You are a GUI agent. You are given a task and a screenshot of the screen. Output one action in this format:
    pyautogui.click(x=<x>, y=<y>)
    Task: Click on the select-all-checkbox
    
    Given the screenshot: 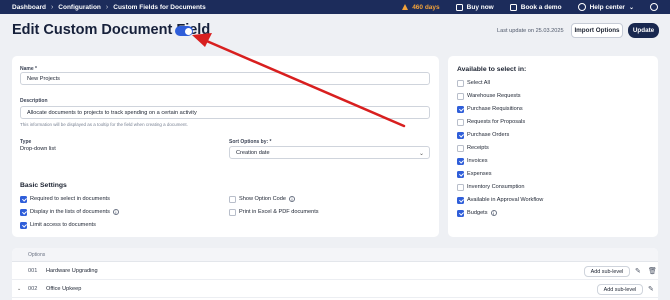 What is the action you would take?
    pyautogui.click(x=460, y=83)
    